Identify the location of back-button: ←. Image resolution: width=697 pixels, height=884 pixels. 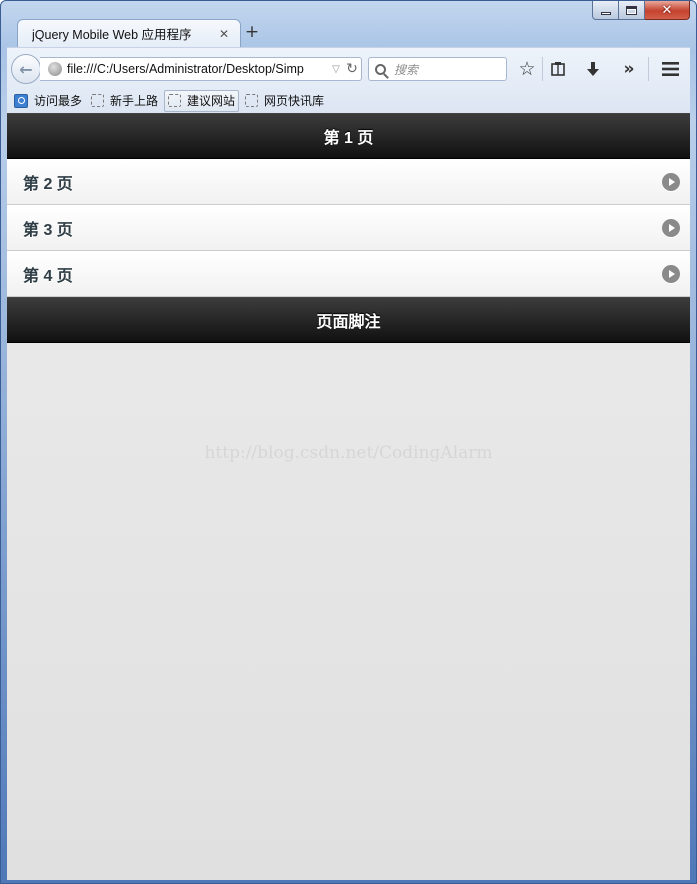
(26, 69).